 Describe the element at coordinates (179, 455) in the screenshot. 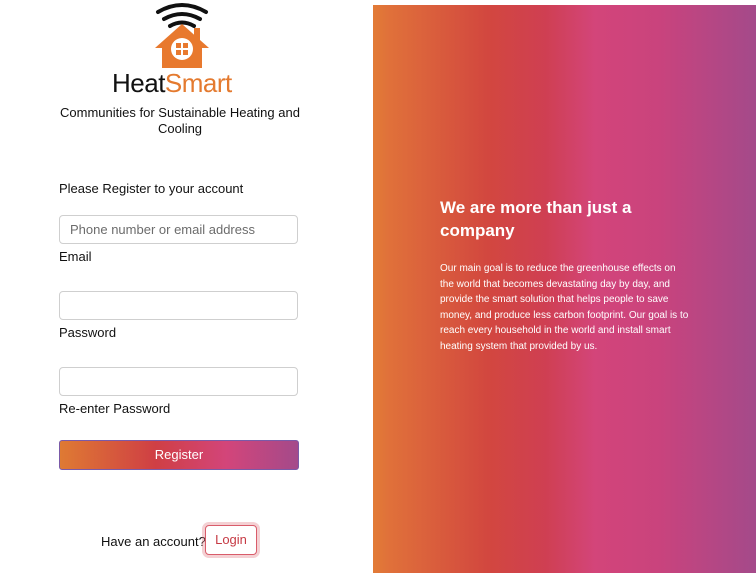

I see `register-button: Register` at that location.